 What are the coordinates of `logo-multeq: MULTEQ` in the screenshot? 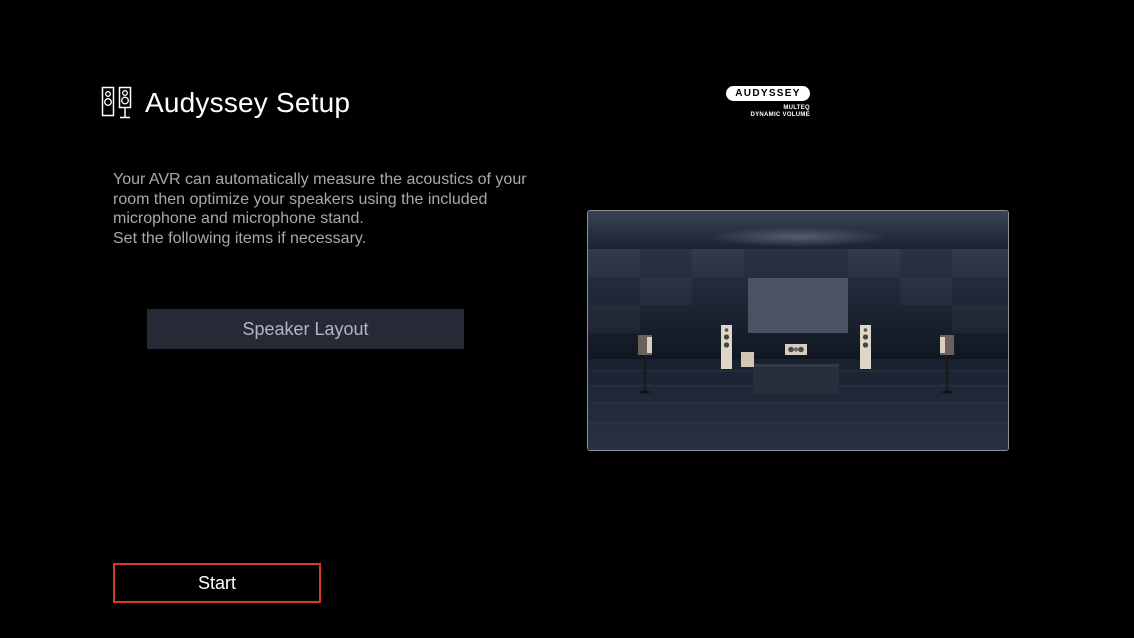 It's located at (796, 108).